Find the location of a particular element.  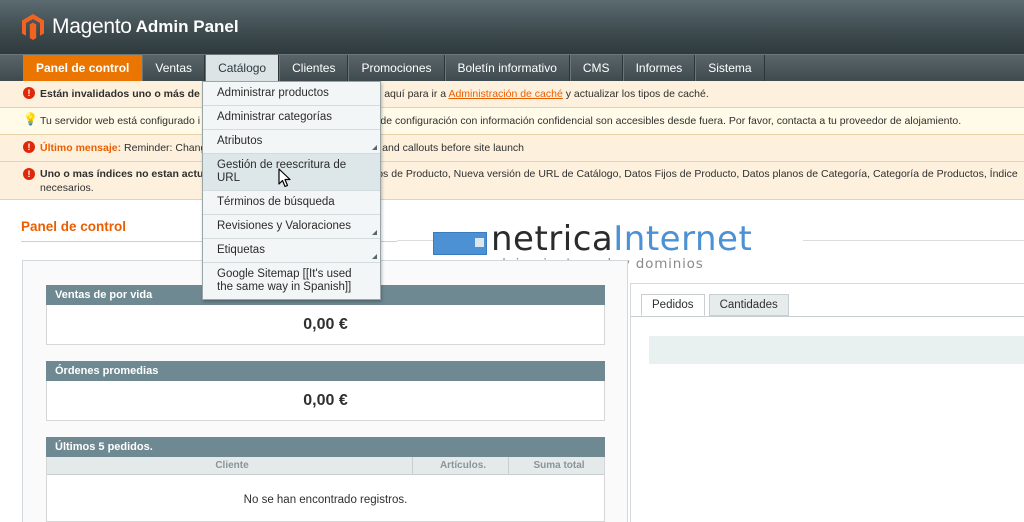

menu-reviews-ratings: Revisiones y Valoraciones is located at coordinates (291, 227).